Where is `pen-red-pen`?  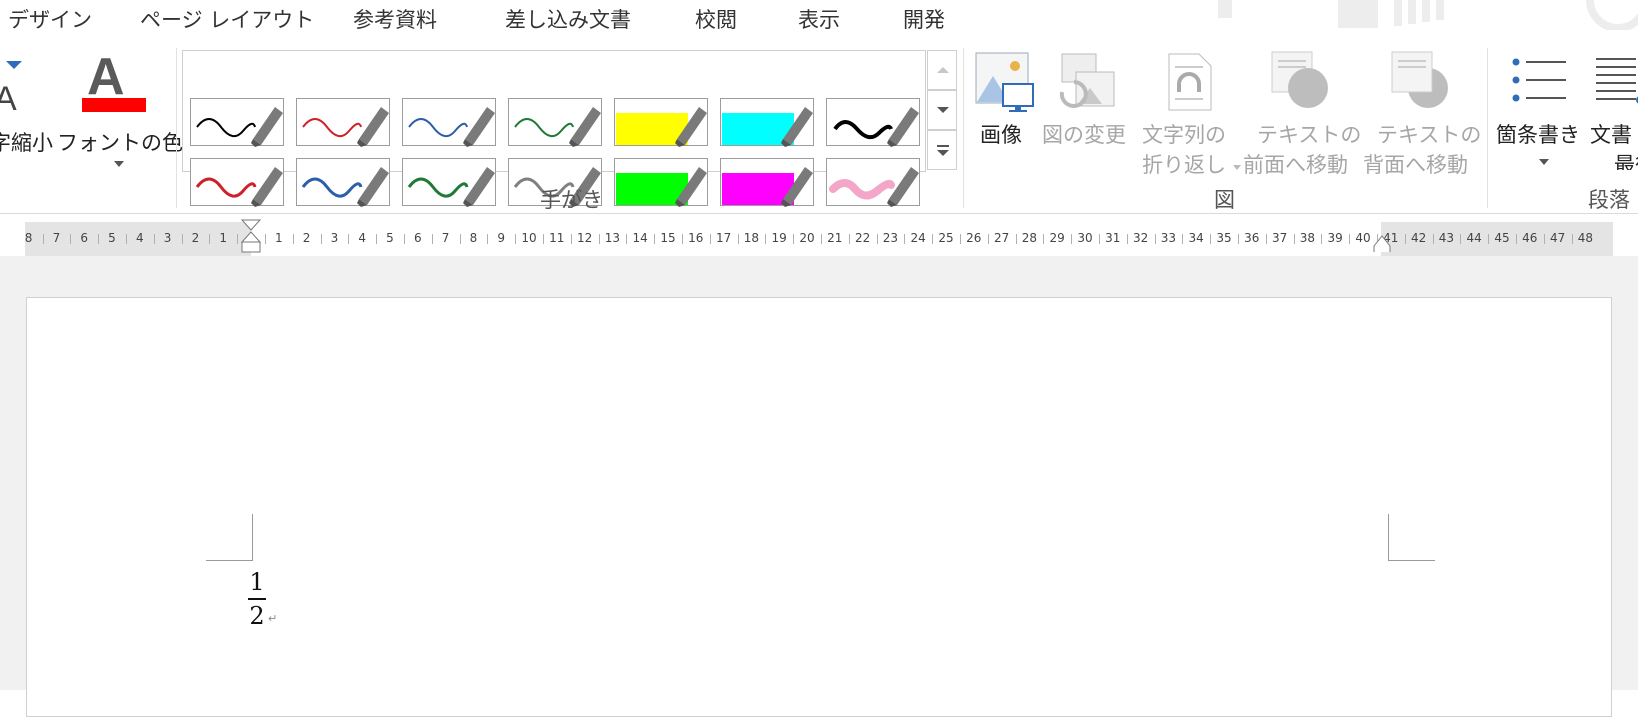 pen-red-pen is located at coordinates (343, 122).